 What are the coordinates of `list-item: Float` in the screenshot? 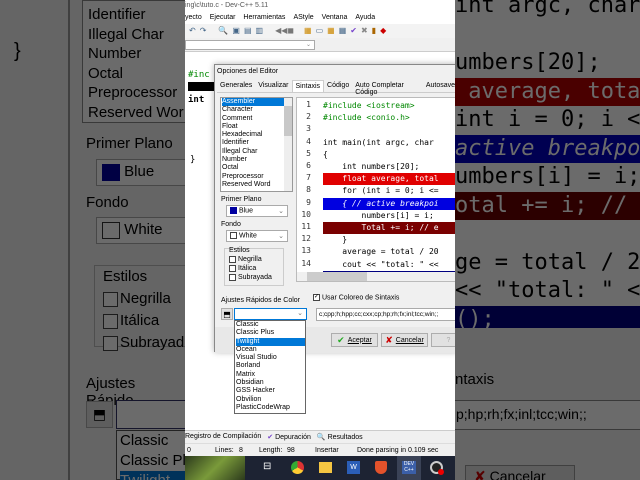 It's located at (257, 127).